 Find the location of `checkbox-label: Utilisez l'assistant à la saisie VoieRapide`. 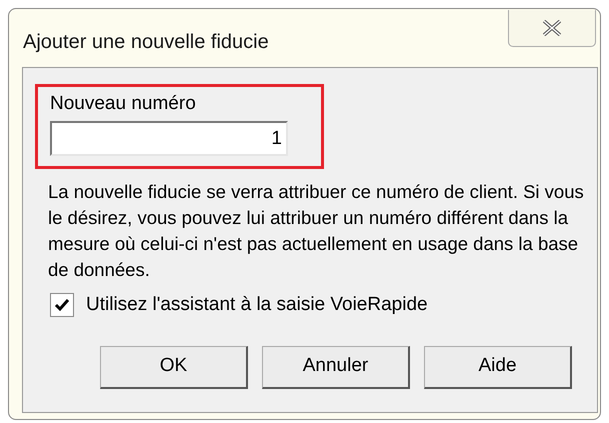

checkbox-label: Utilisez l'assistant à la saisie VoieRapide is located at coordinates (257, 305).